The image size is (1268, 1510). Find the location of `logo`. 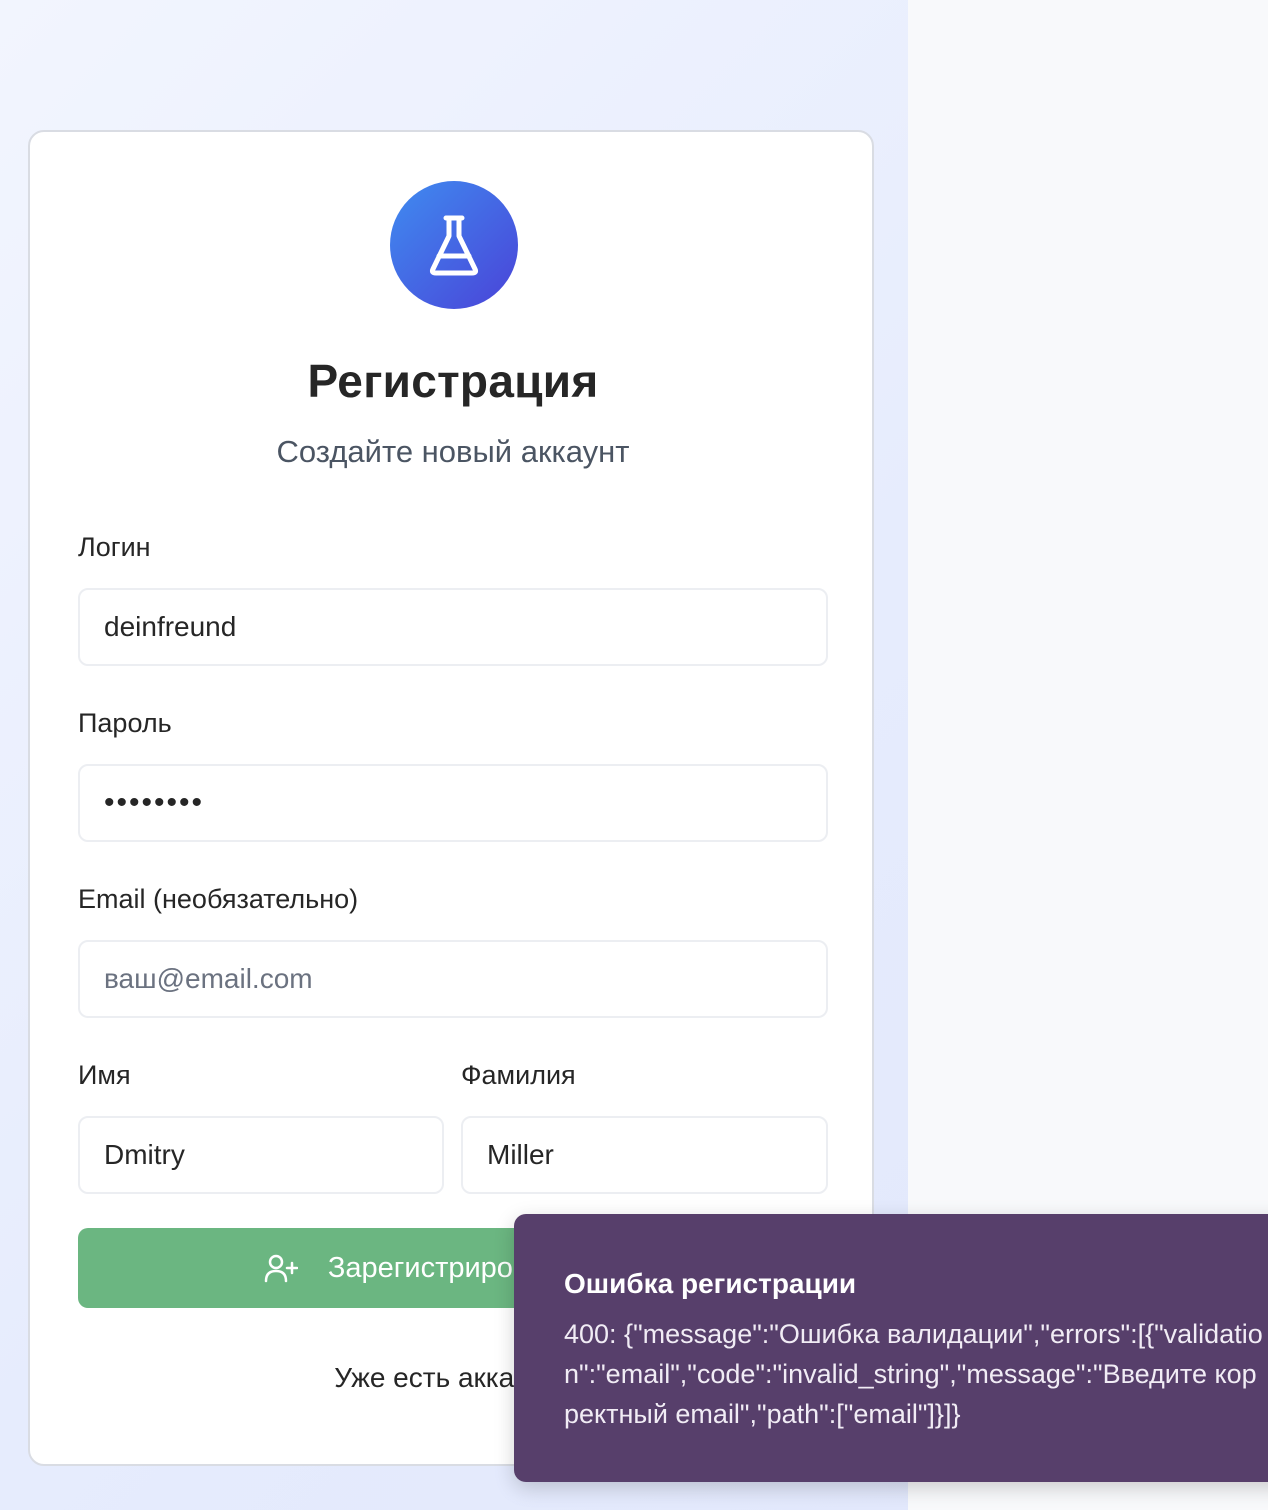

logo is located at coordinates (454, 245).